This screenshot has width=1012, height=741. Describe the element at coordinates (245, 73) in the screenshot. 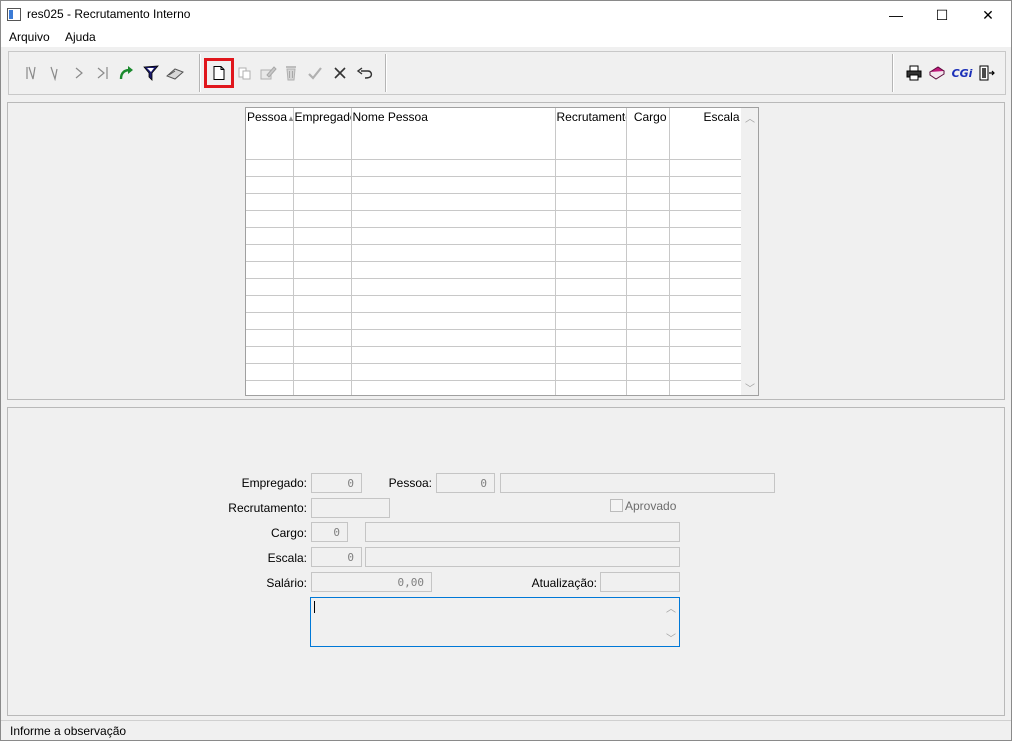

I see `copy-record-icon` at that location.